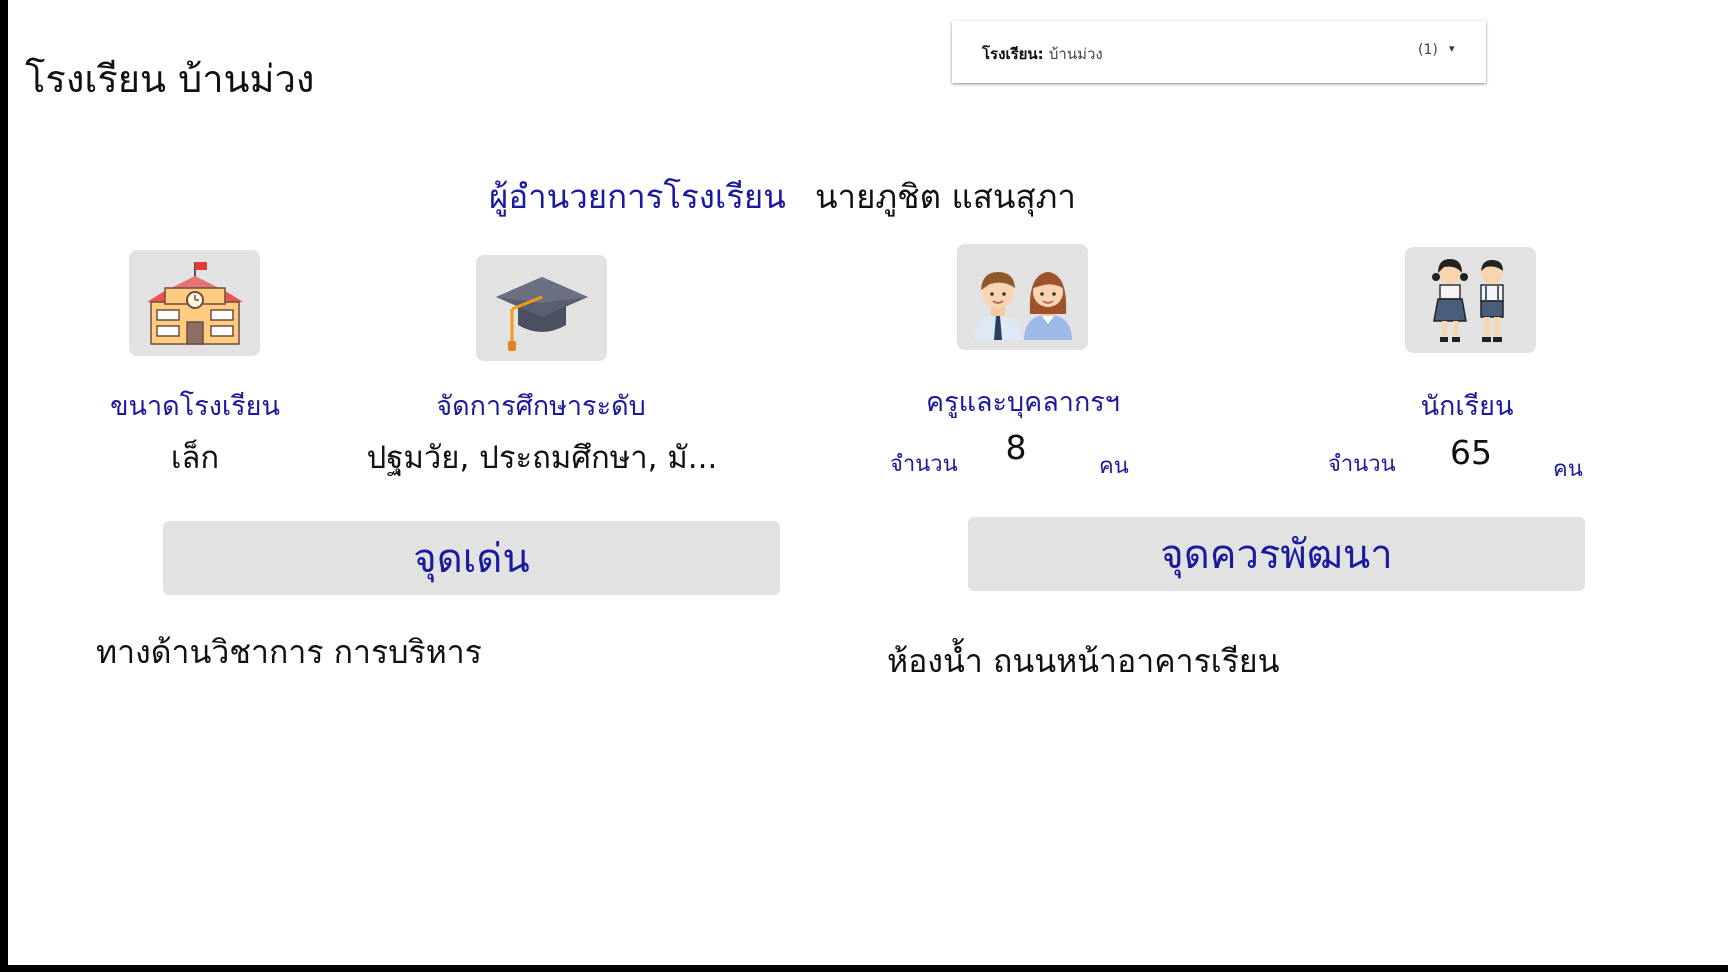 The width and height of the screenshot is (1728, 972). What do you see at coordinates (541, 406) in the screenshot?
I see `education-level-label: จัดการศึกษาระดับ` at bounding box center [541, 406].